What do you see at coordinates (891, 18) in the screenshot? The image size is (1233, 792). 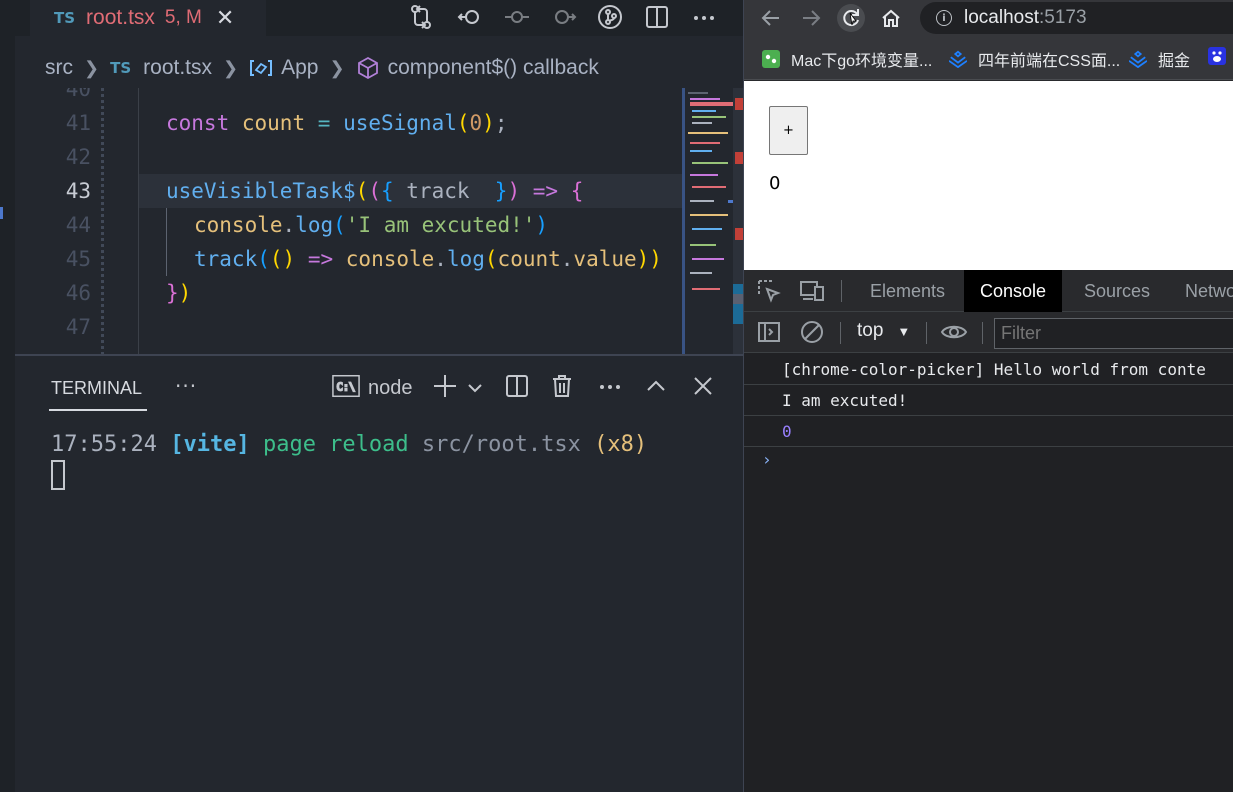 I see `home-icon` at bounding box center [891, 18].